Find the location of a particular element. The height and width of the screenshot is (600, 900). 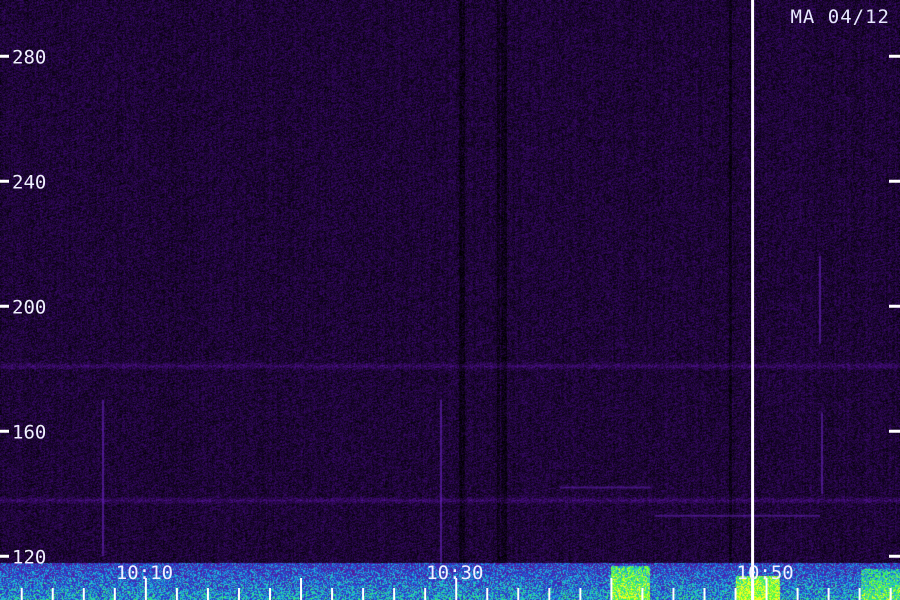

x-axis: 10:10 10:30 10:50 is located at coordinates (456, 581).